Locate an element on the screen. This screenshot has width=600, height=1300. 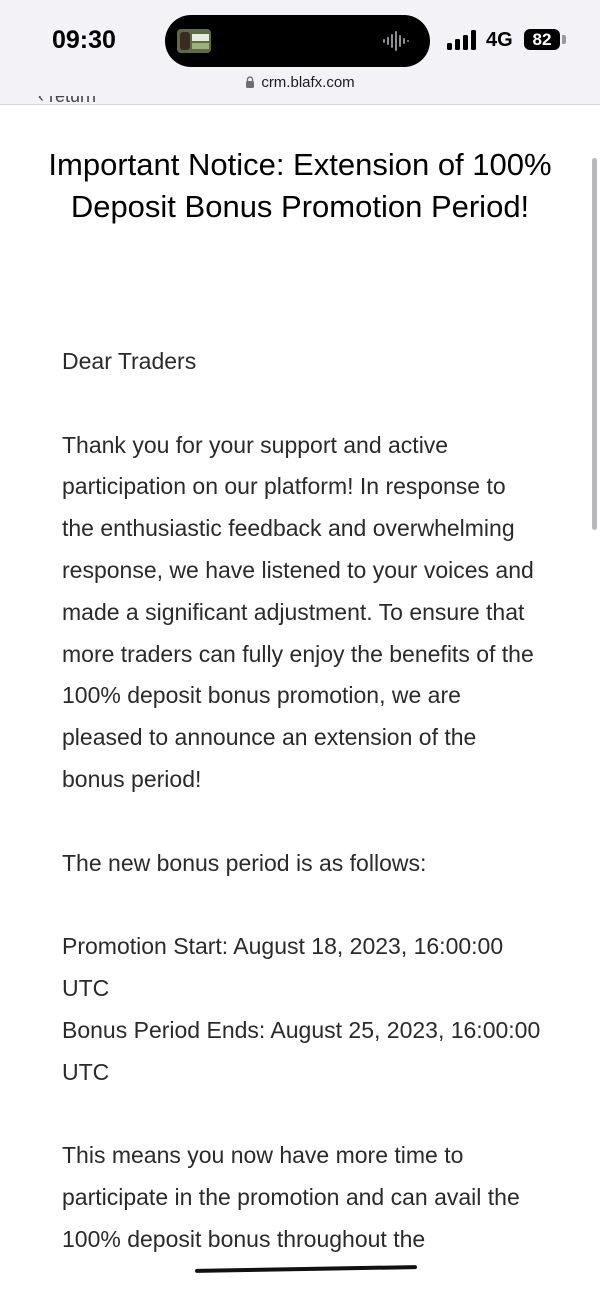
clock-time: 09:30 is located at coordinates (84, 40).